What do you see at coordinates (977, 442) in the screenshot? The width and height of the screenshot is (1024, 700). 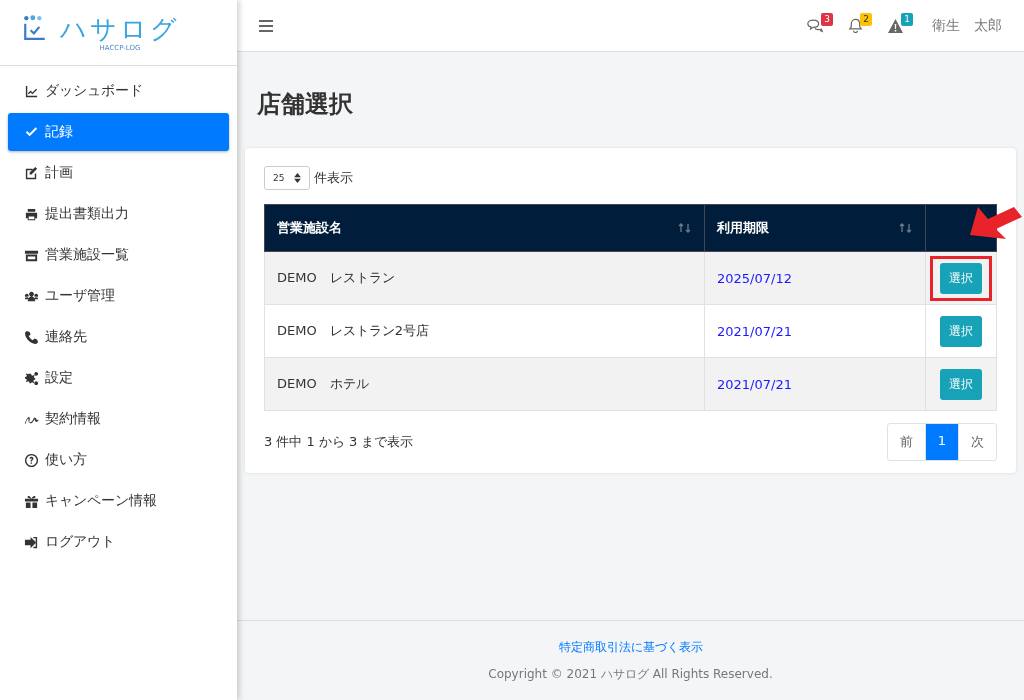 I see `page-link: 次` at bounding box center [977, 442].